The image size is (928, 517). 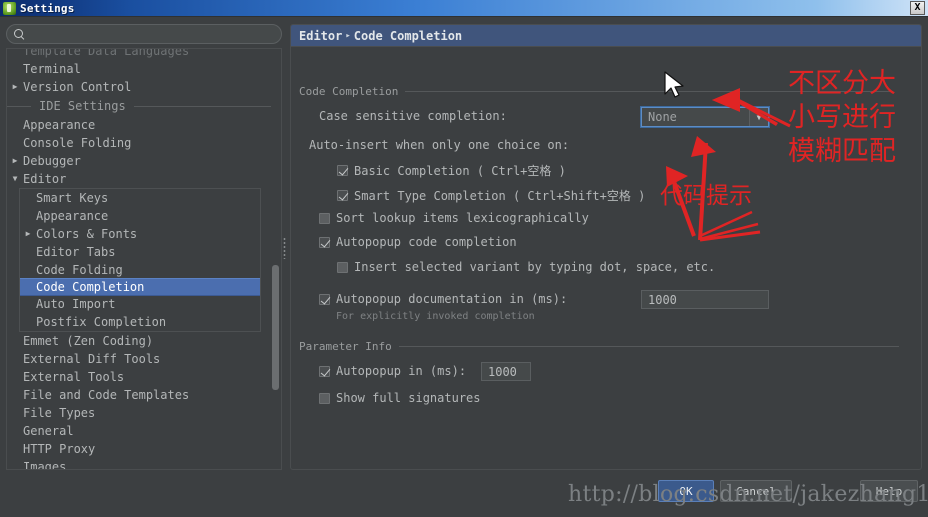 I want to click on window-titlebar: Settings X, so click(x=464, y=8).